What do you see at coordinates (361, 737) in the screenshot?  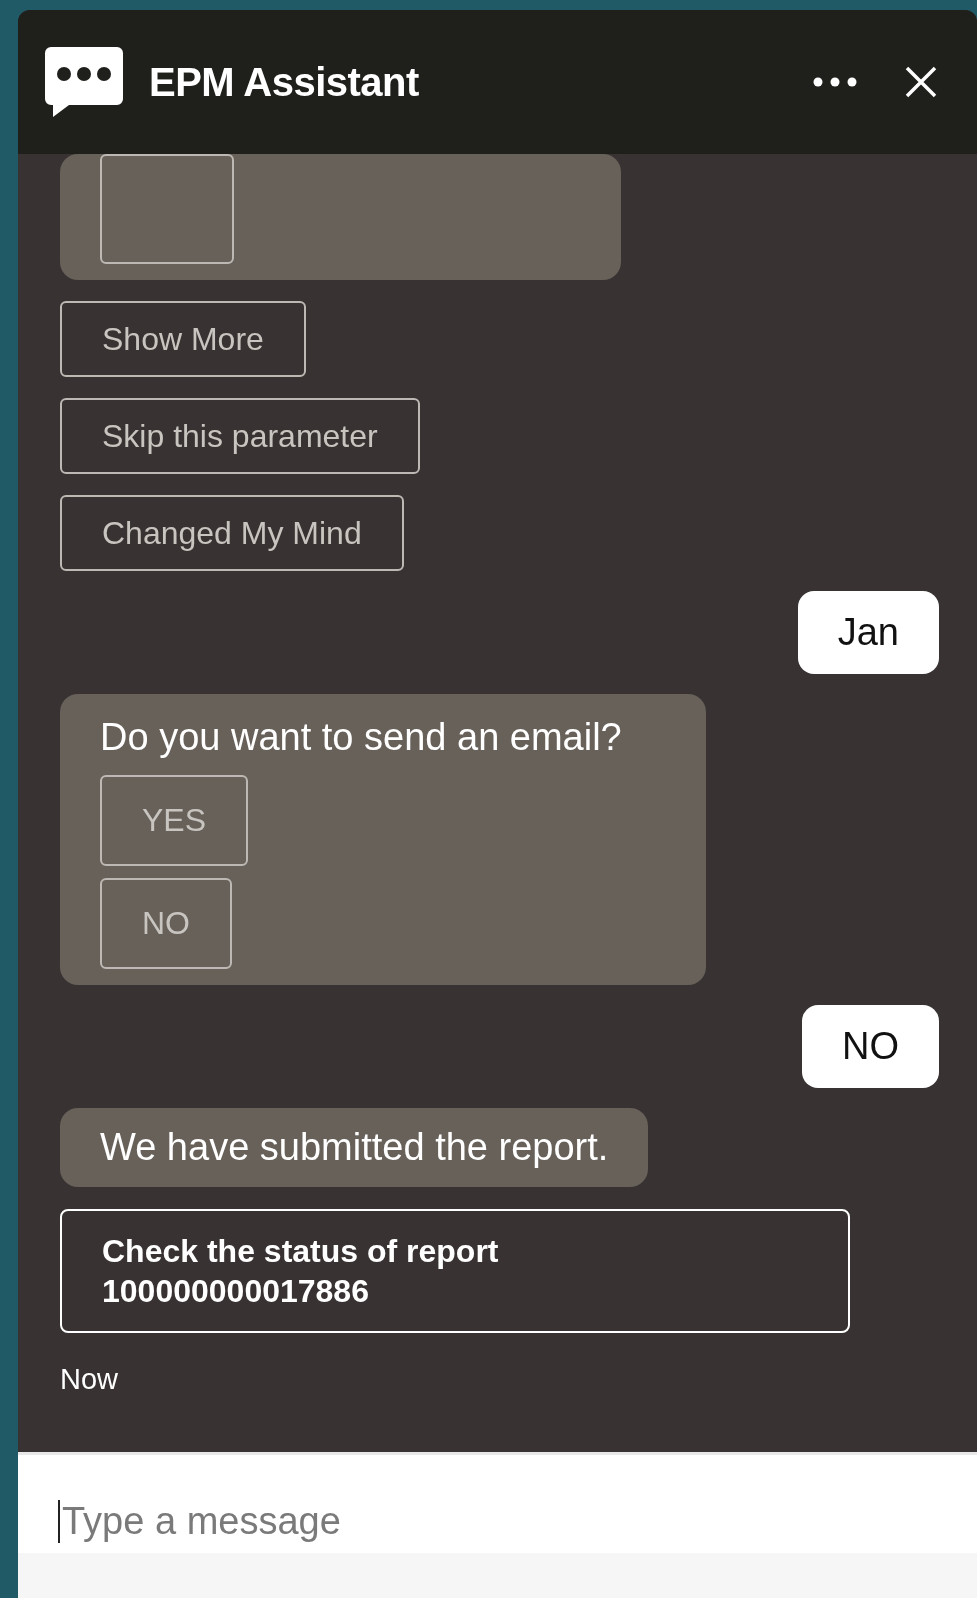 I see `message-text: Do you want to send an email?` at bounding box center [361, 737].